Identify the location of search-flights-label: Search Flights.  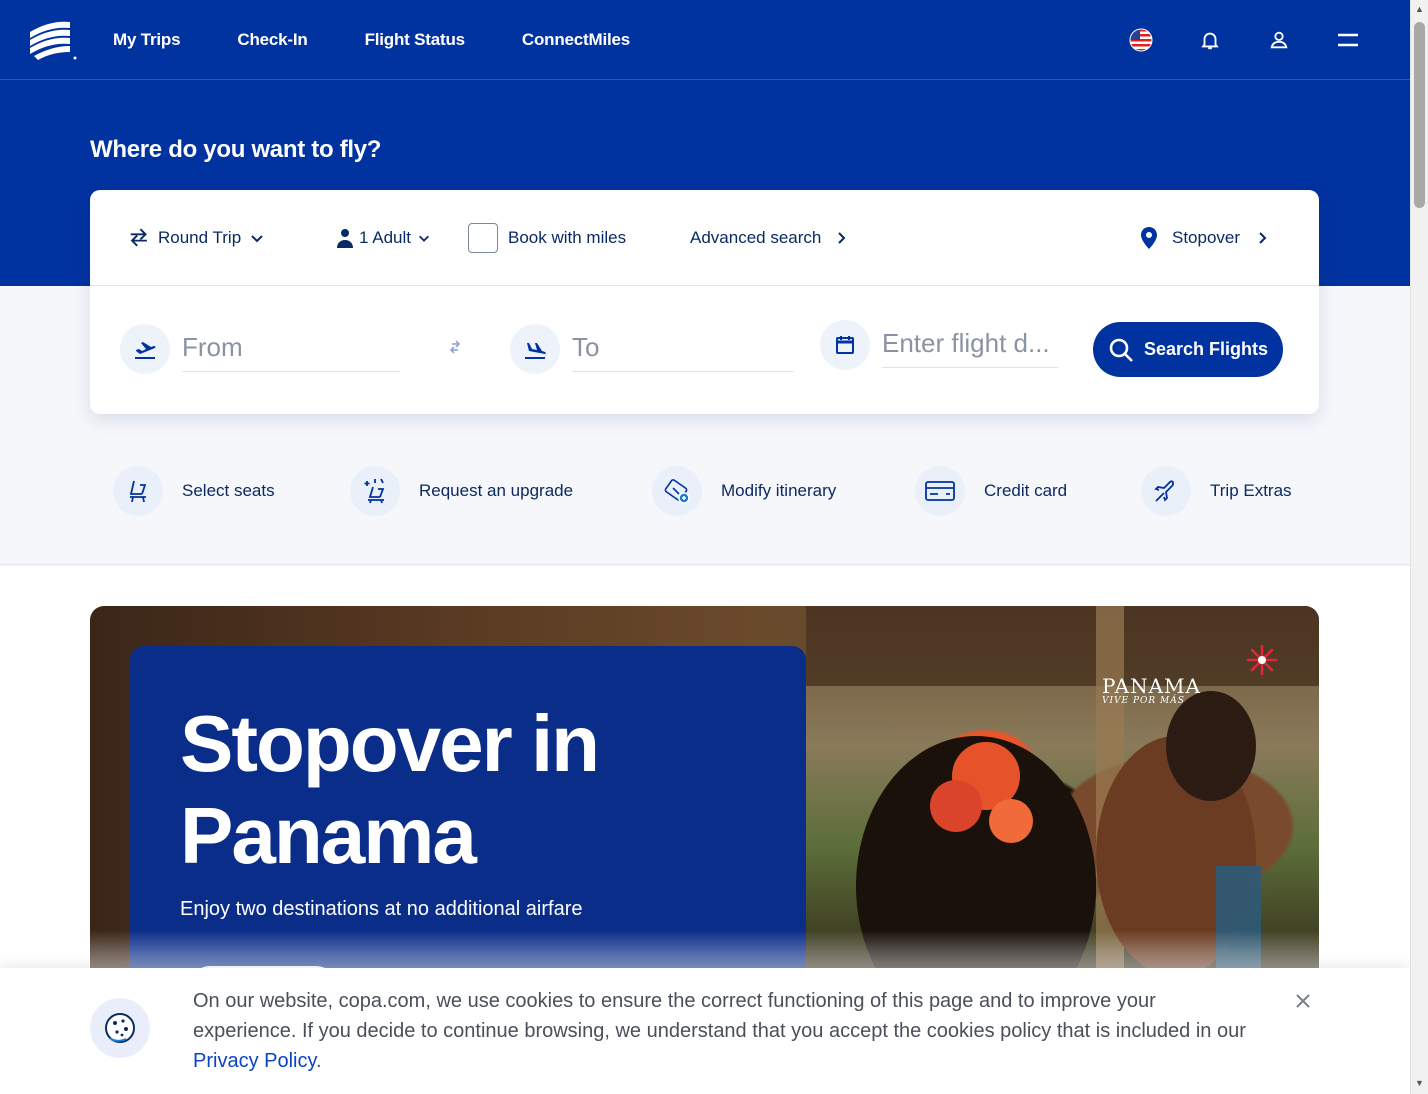
(1206, 349).